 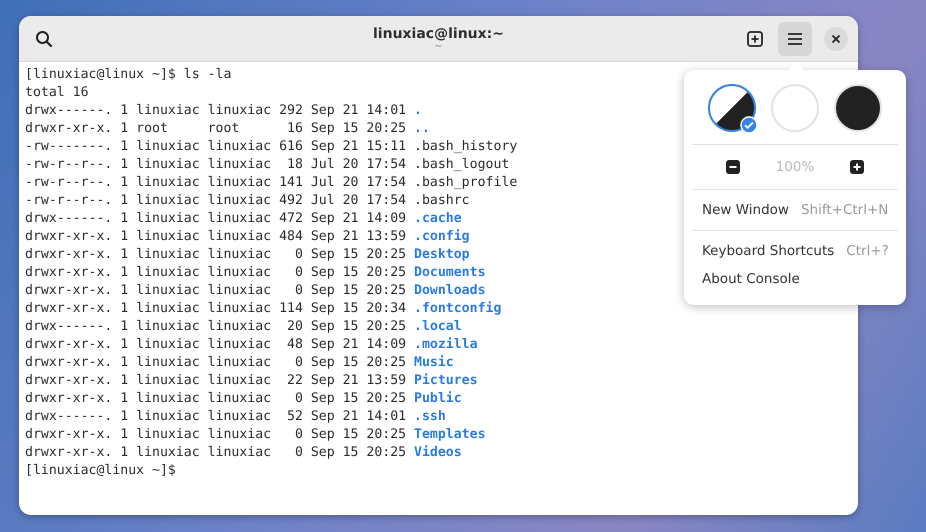 I want to click on file-details: drwxr-xr-x. 1 root root 16 Sep 15 20:25, so click(x=216, y=129).